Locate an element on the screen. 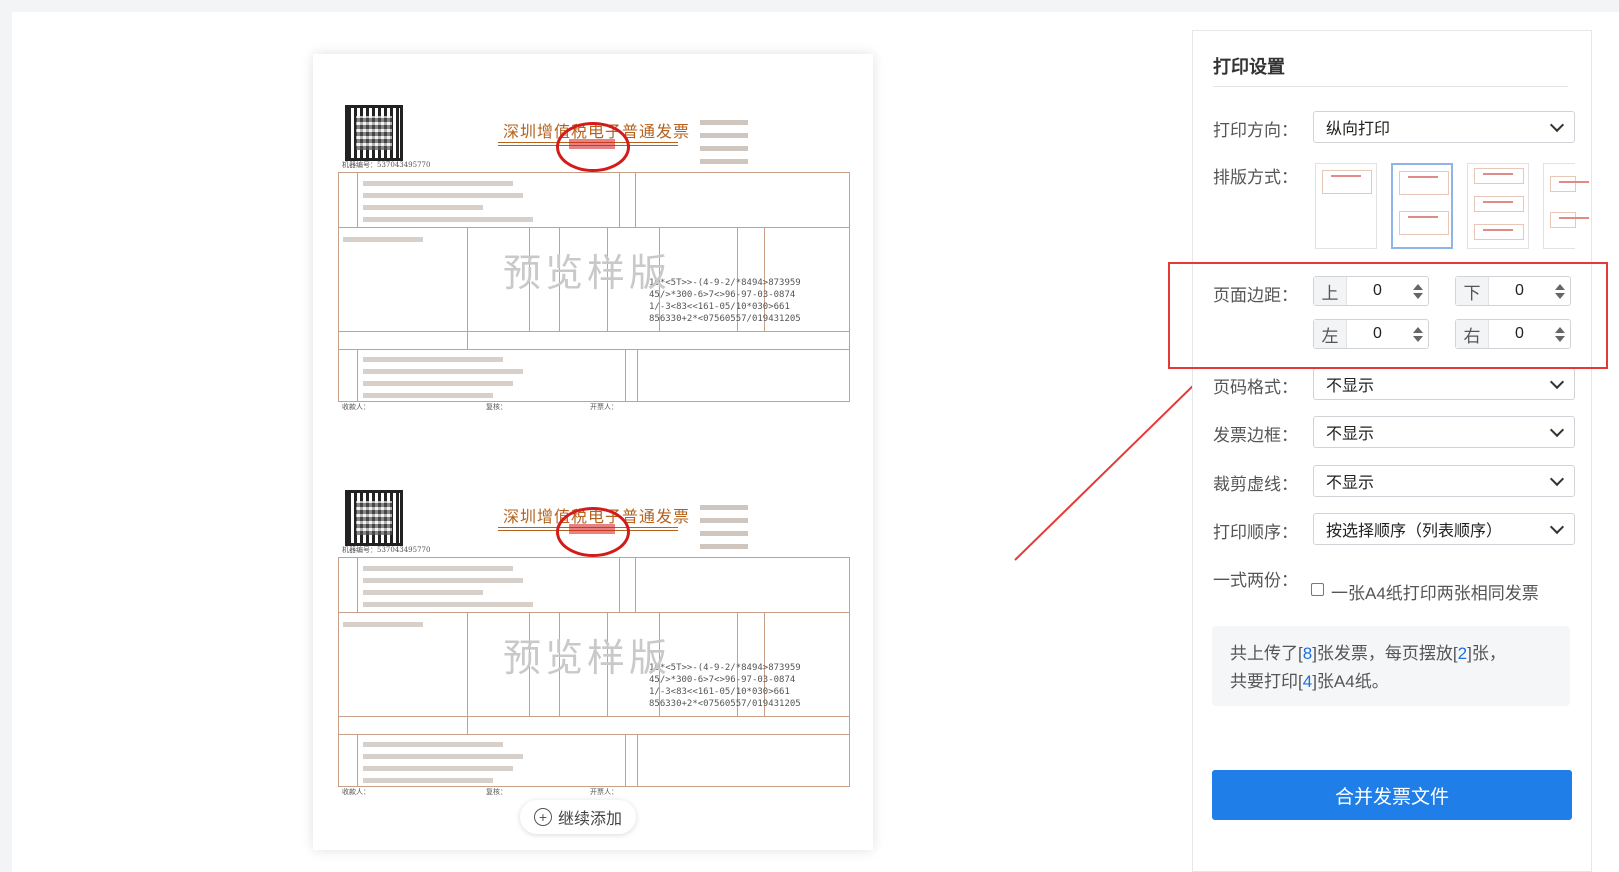 The image size is (1619, 872). margin-highlight-box is located at coordinates (1388, 315).